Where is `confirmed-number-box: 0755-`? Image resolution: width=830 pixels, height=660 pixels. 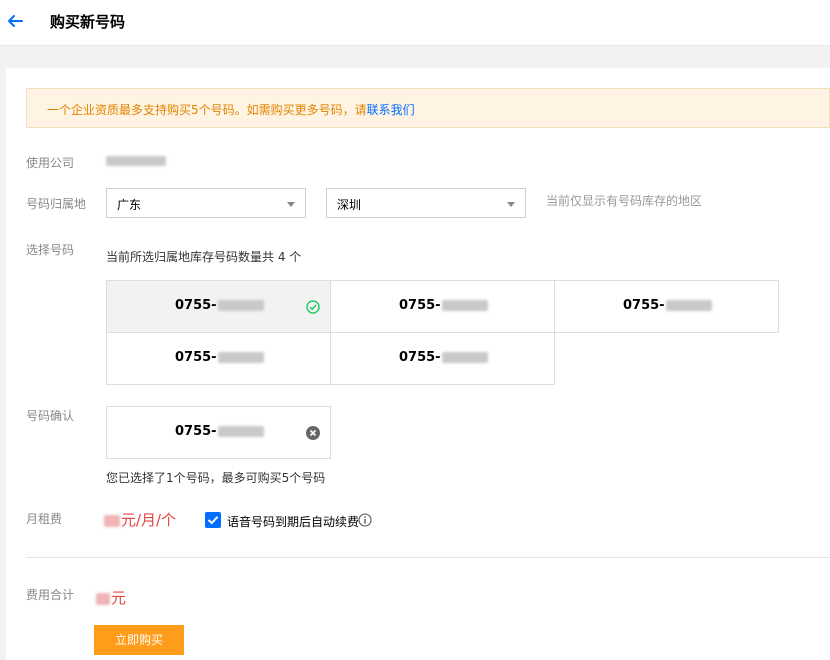 confirmed-number-box: 0755- is located at coordinates (218, 432).